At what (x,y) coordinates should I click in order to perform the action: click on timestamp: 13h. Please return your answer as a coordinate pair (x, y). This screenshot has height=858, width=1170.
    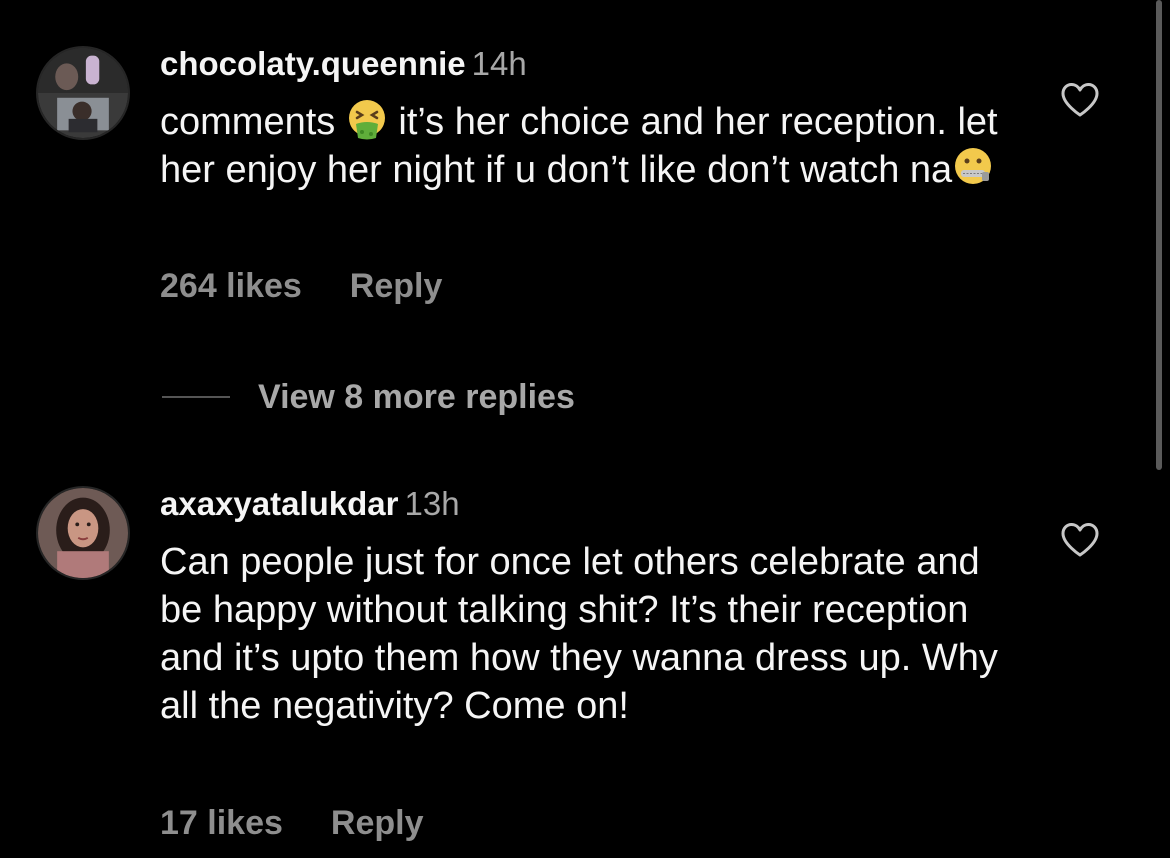
    Looking at the image, I should click on (432, 503).